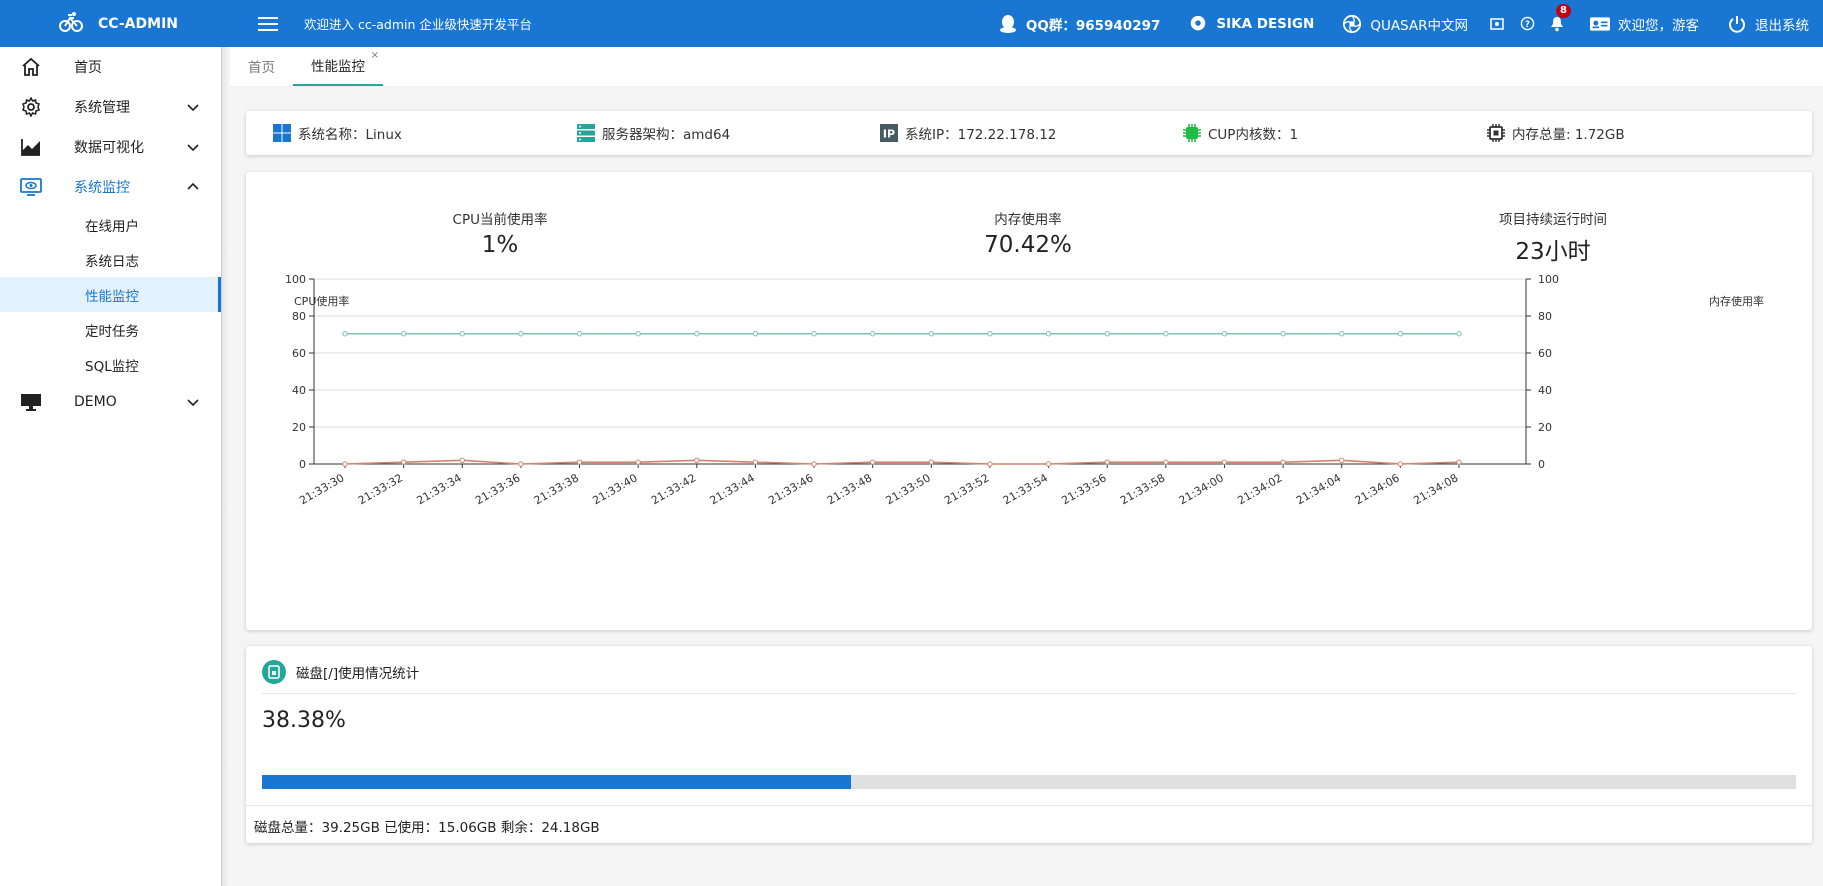 The height and width of the screenshot is (886, 1823). What do you see at coordinates (1497, 23) in the screenshot?
I see `screenshot-button` at bounding box center [1497, 23].